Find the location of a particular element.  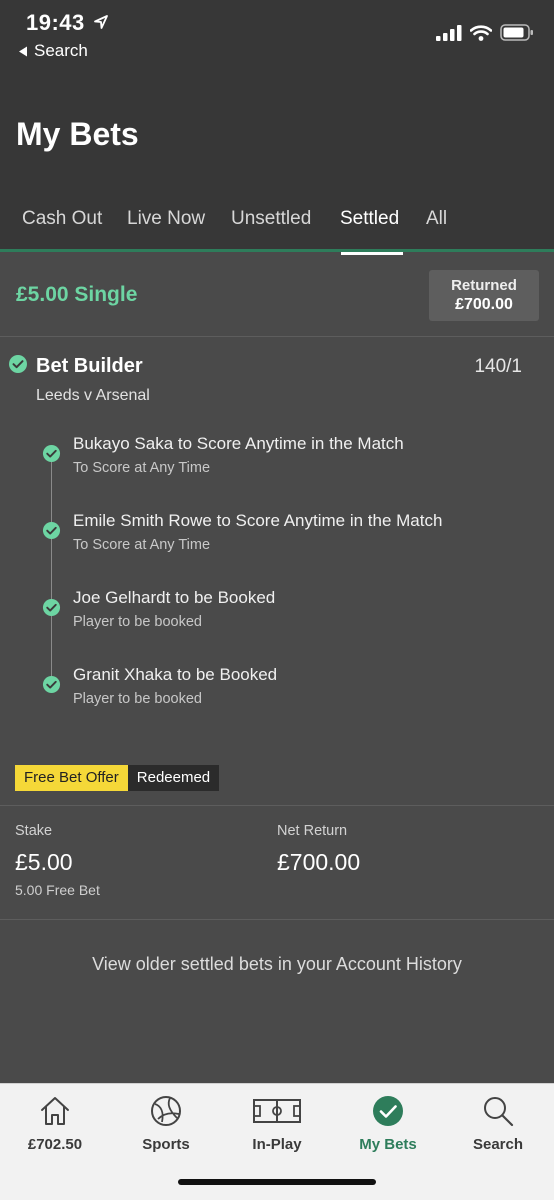

tab-search: Search is located at coordinates (498, 1123).